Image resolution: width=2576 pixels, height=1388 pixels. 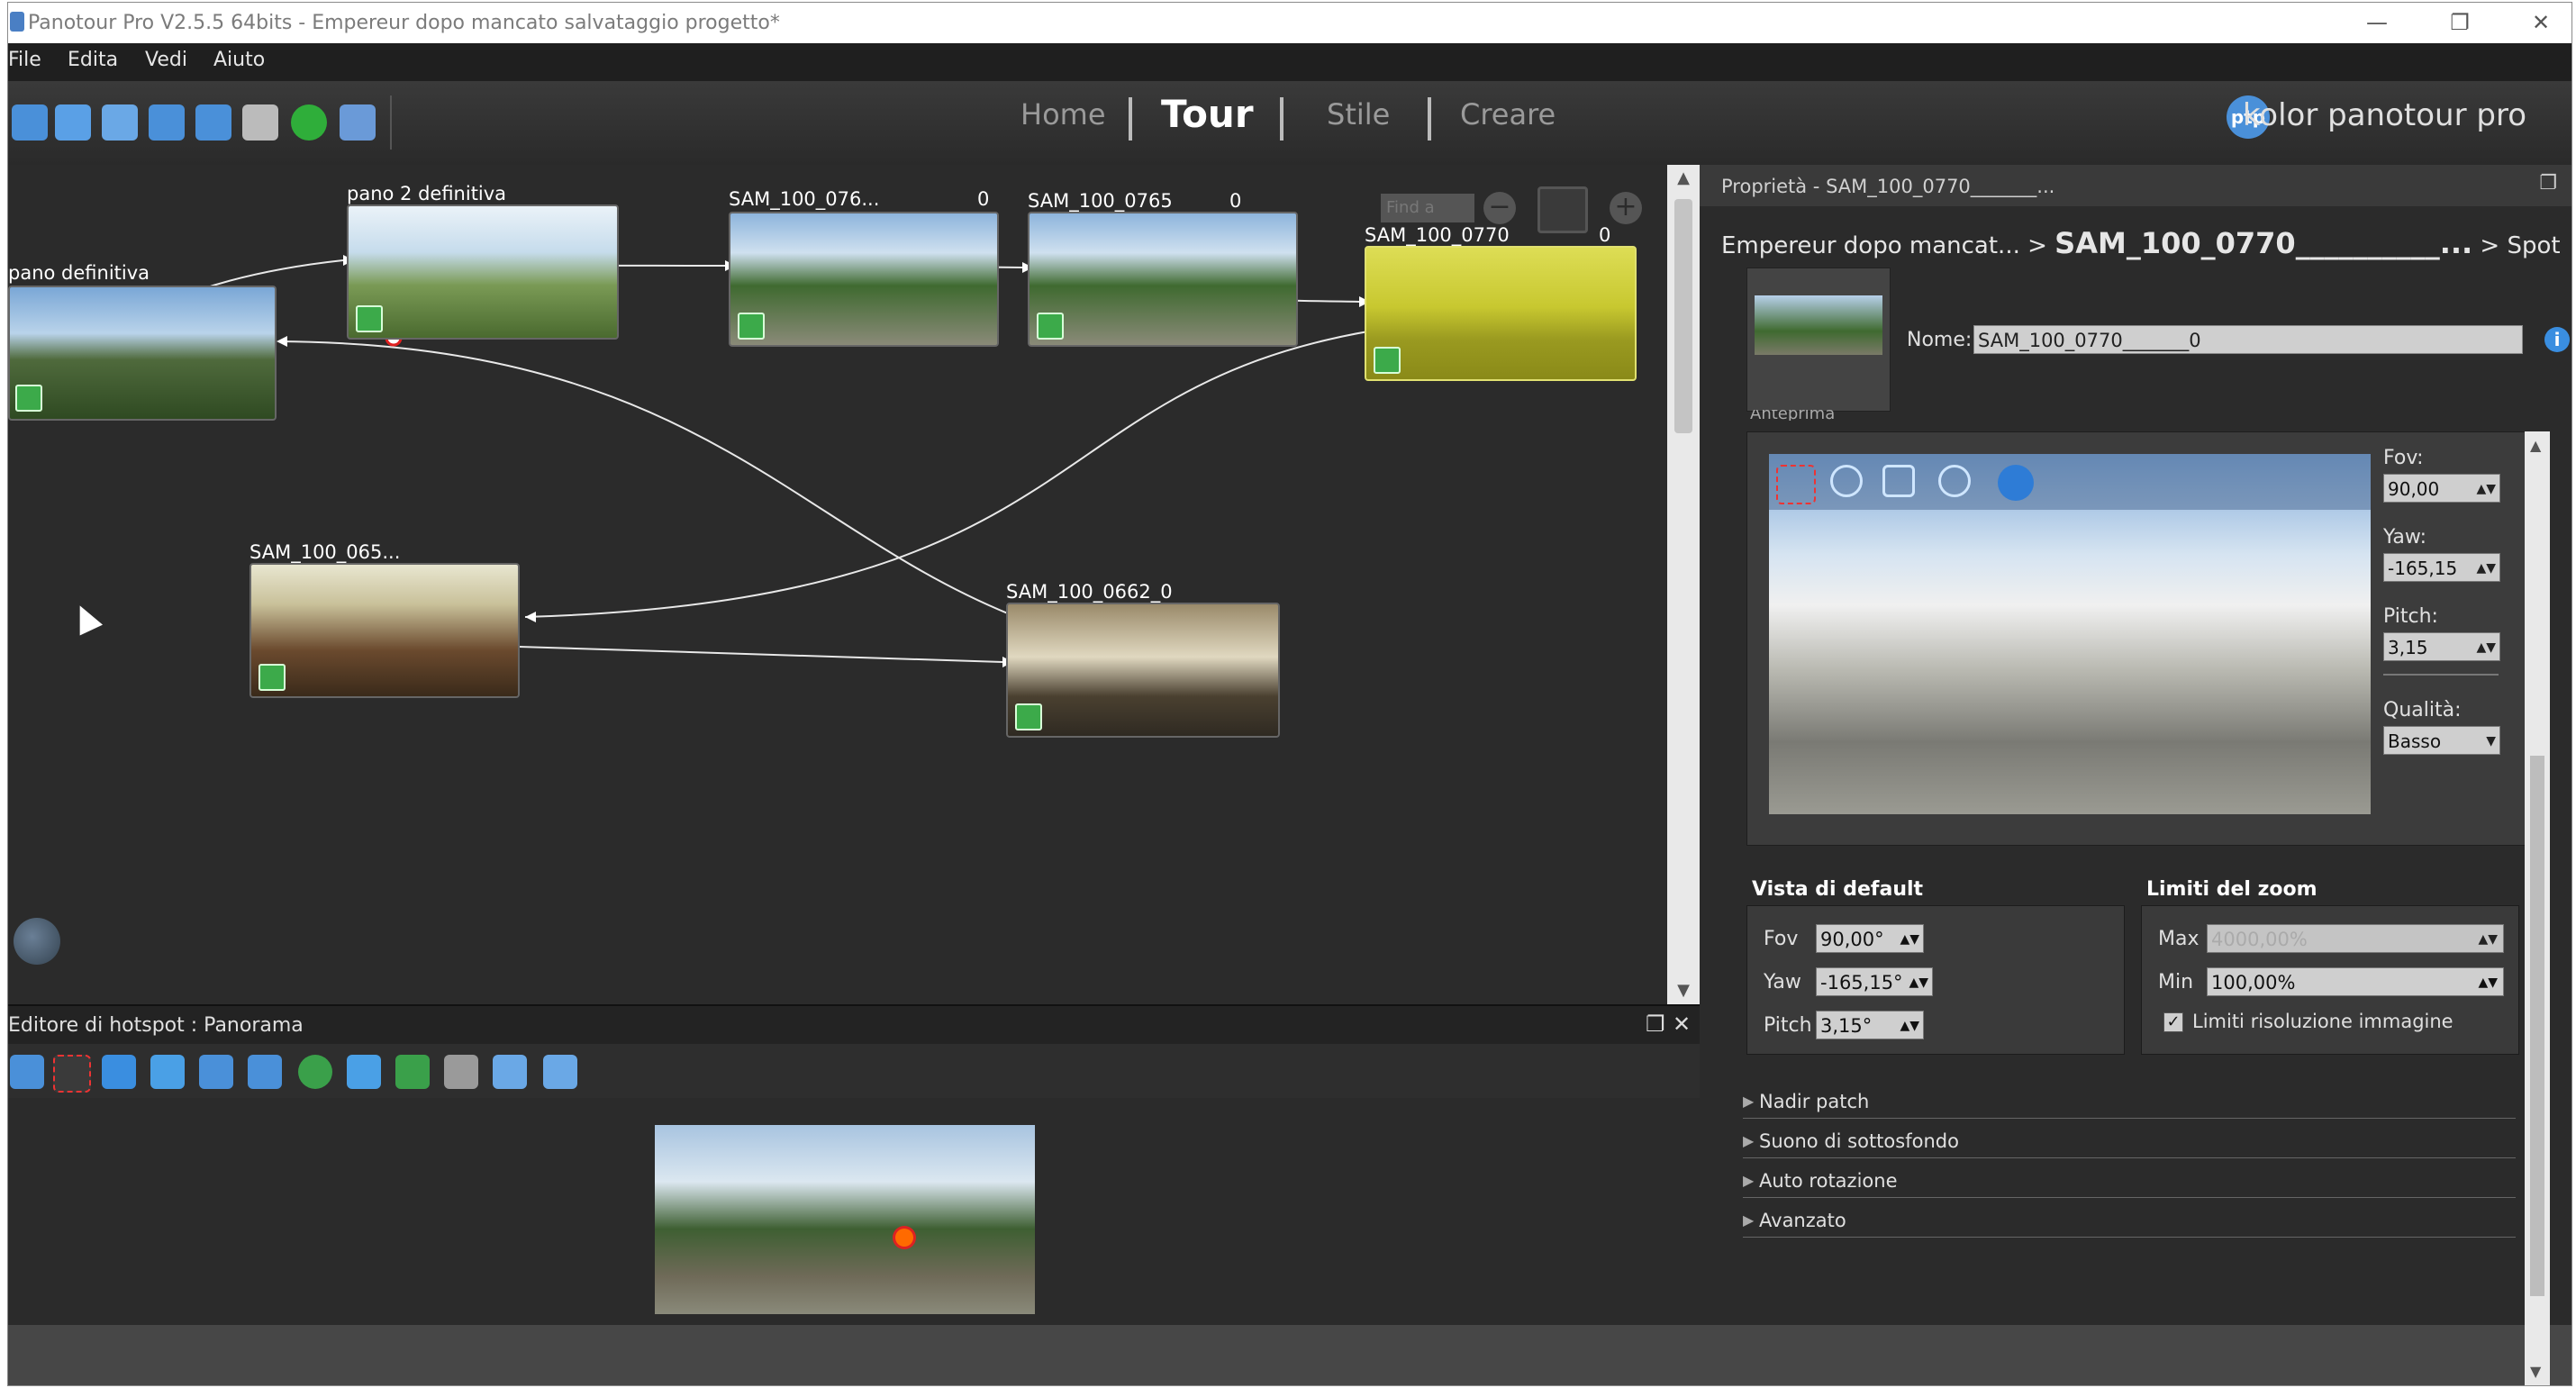 I want to click on add-text-icon, so click(x=265, y=1072).